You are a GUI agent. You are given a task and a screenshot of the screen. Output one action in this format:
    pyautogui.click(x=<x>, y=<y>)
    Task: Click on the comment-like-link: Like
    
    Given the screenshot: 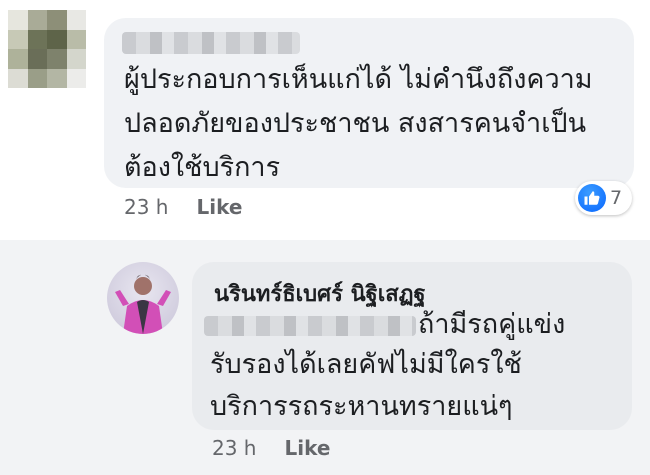 What is the action you would take?
    pyautogui.click(x=219, y=207)
    